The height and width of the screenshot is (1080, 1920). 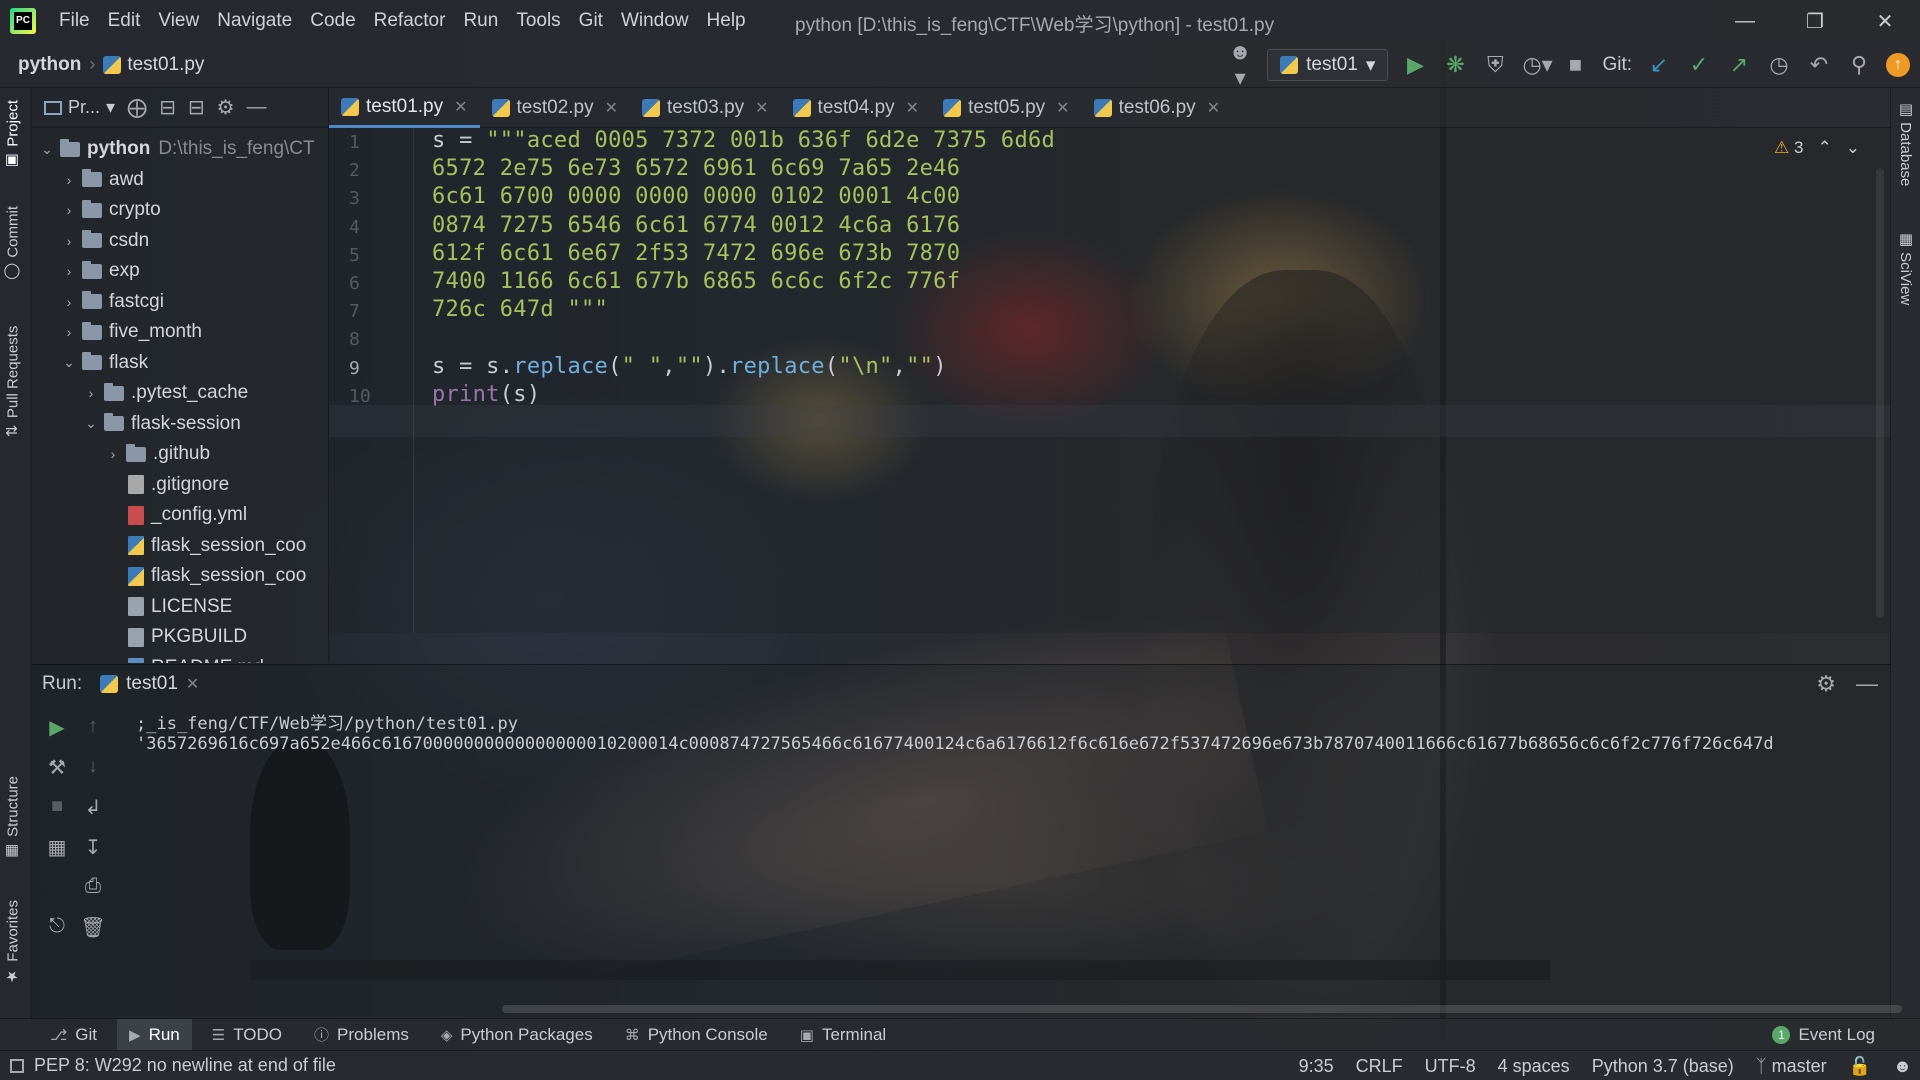 I want to click on git-update-icon: ↙, so click(x=1659, y=65).